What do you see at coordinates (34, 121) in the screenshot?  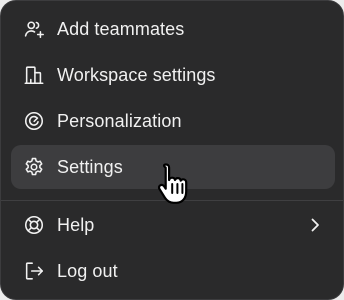 I see `personalization-icon` at bounding box center [34, 121].